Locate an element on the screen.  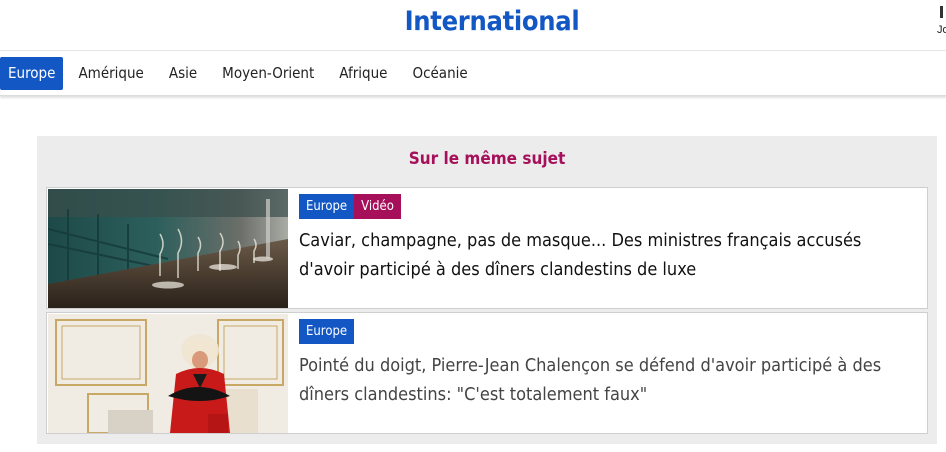
tab-oceanie: Océanie is located at coordinates (439, 73).